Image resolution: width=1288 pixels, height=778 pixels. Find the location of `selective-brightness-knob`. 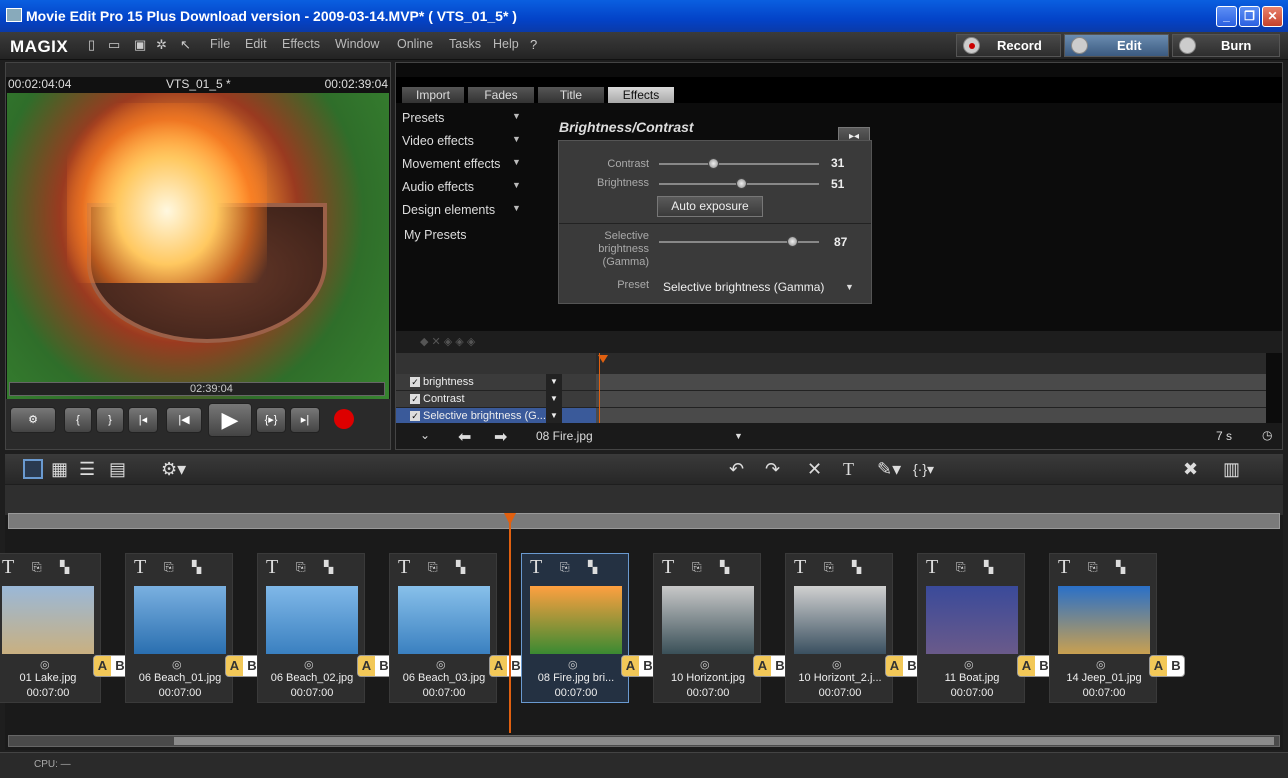

selective-brightness-knob is located at coordinates (792, 241).